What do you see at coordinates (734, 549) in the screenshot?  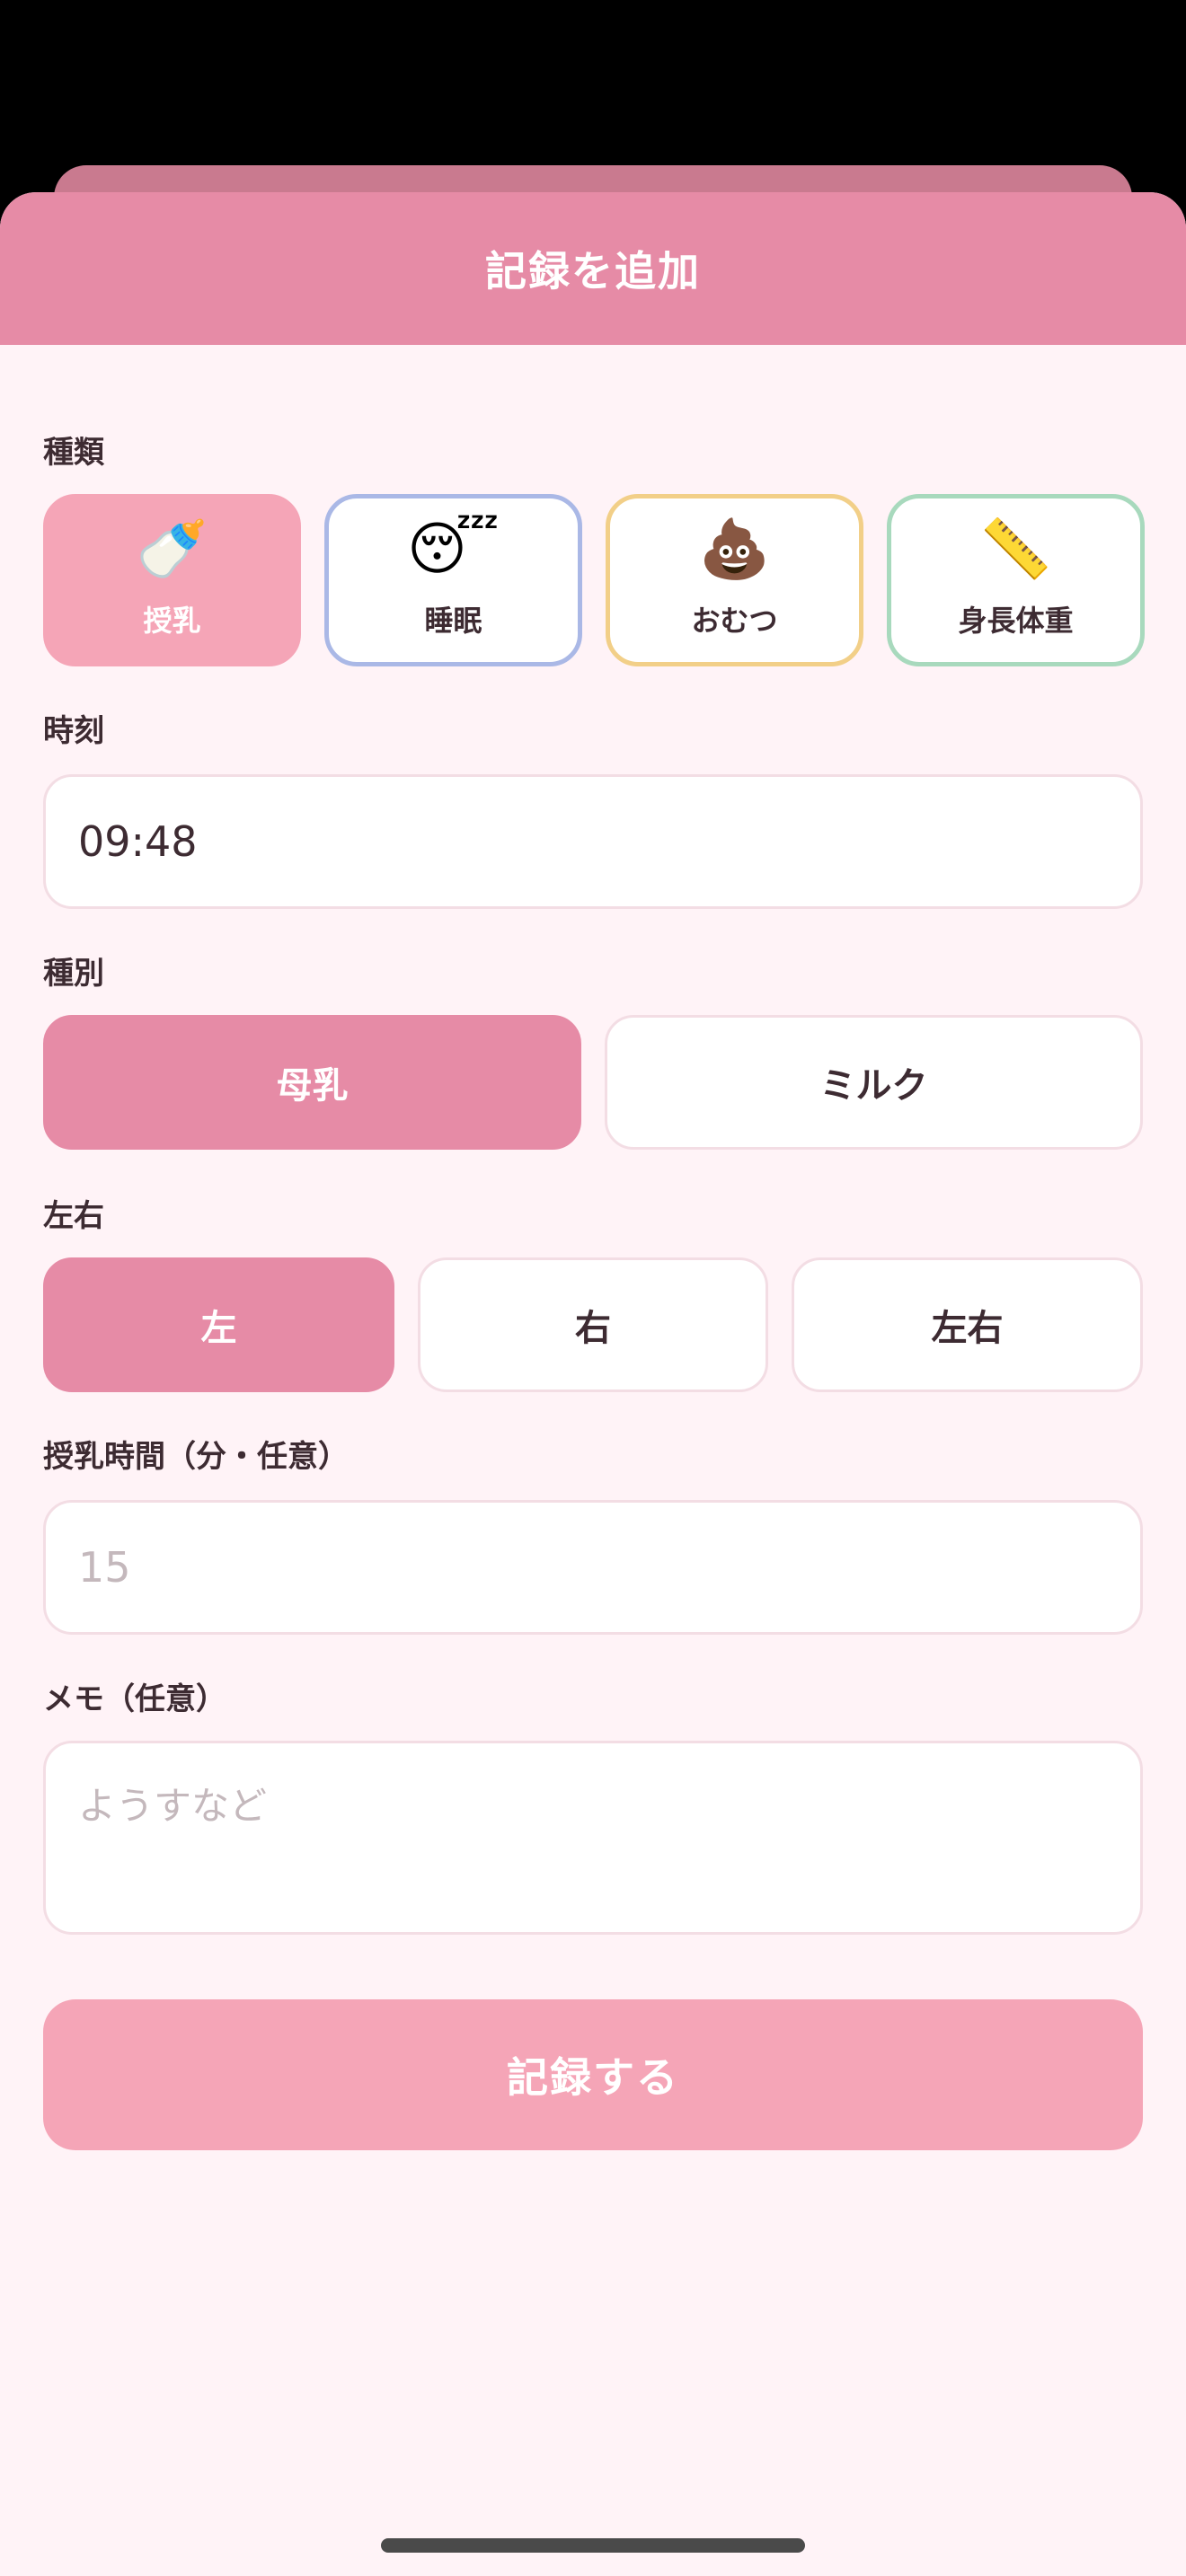 I see `poop-icon: 💩` at bounding box center [734, 549].